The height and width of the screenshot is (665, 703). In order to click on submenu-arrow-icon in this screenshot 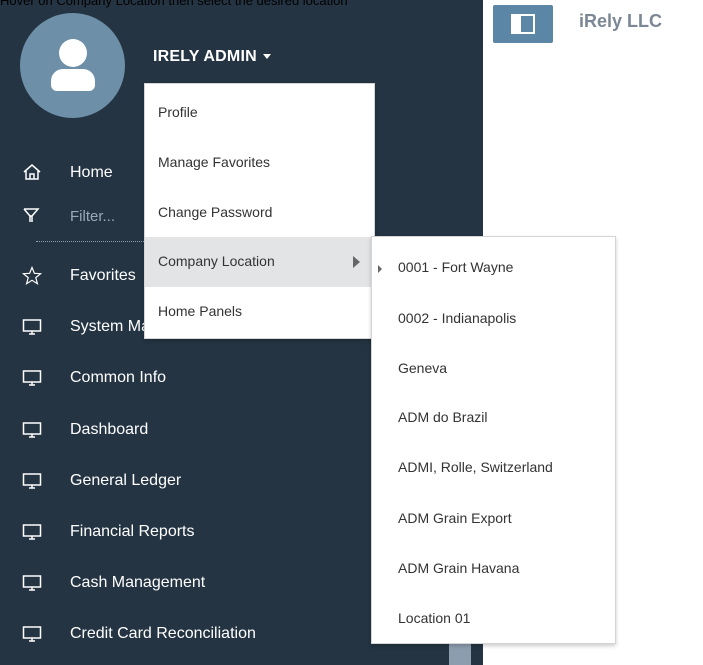, I will do `click(356, 262)`.